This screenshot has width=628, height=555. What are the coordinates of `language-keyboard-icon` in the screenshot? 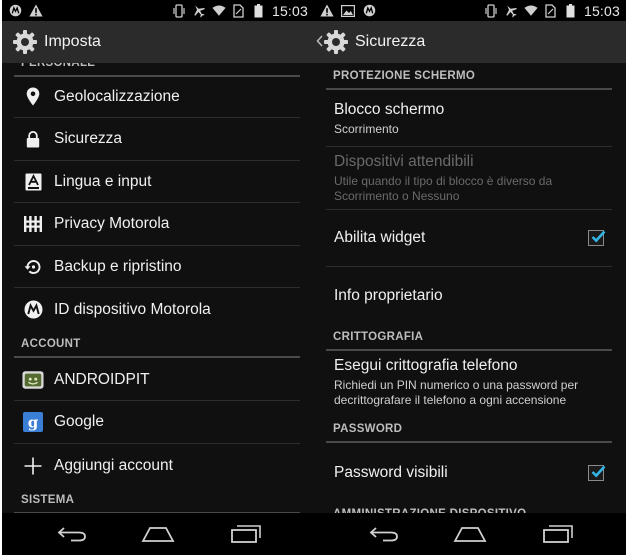 It's located at (33, 182).